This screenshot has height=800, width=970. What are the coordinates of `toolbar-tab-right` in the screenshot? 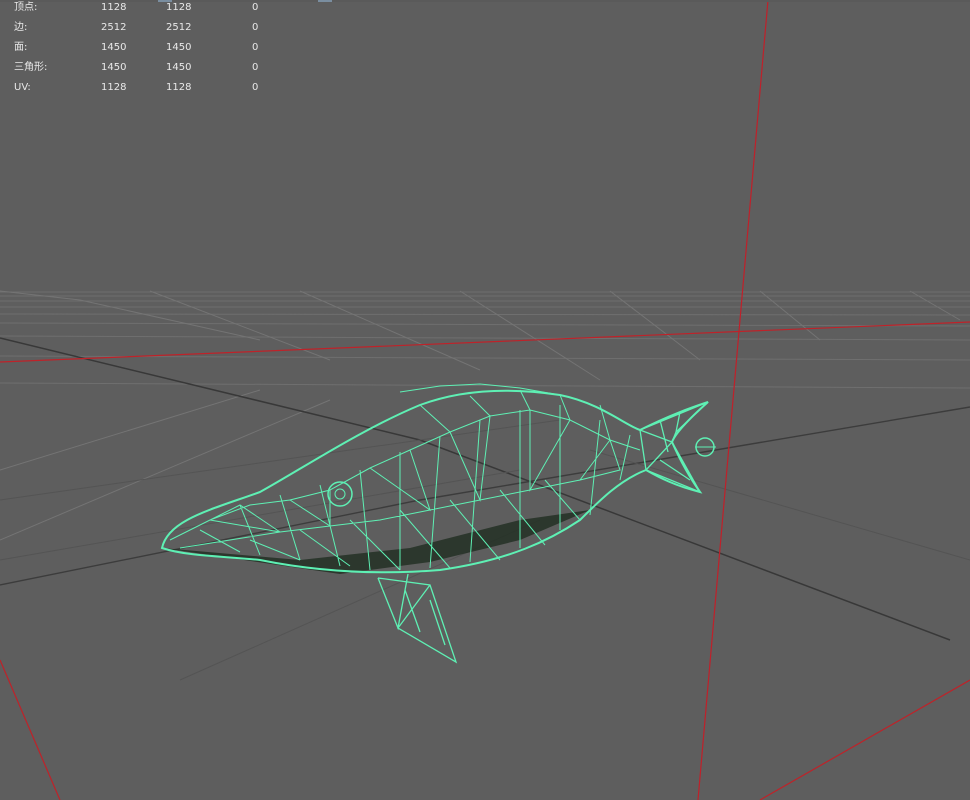 It's located at (325, 1).